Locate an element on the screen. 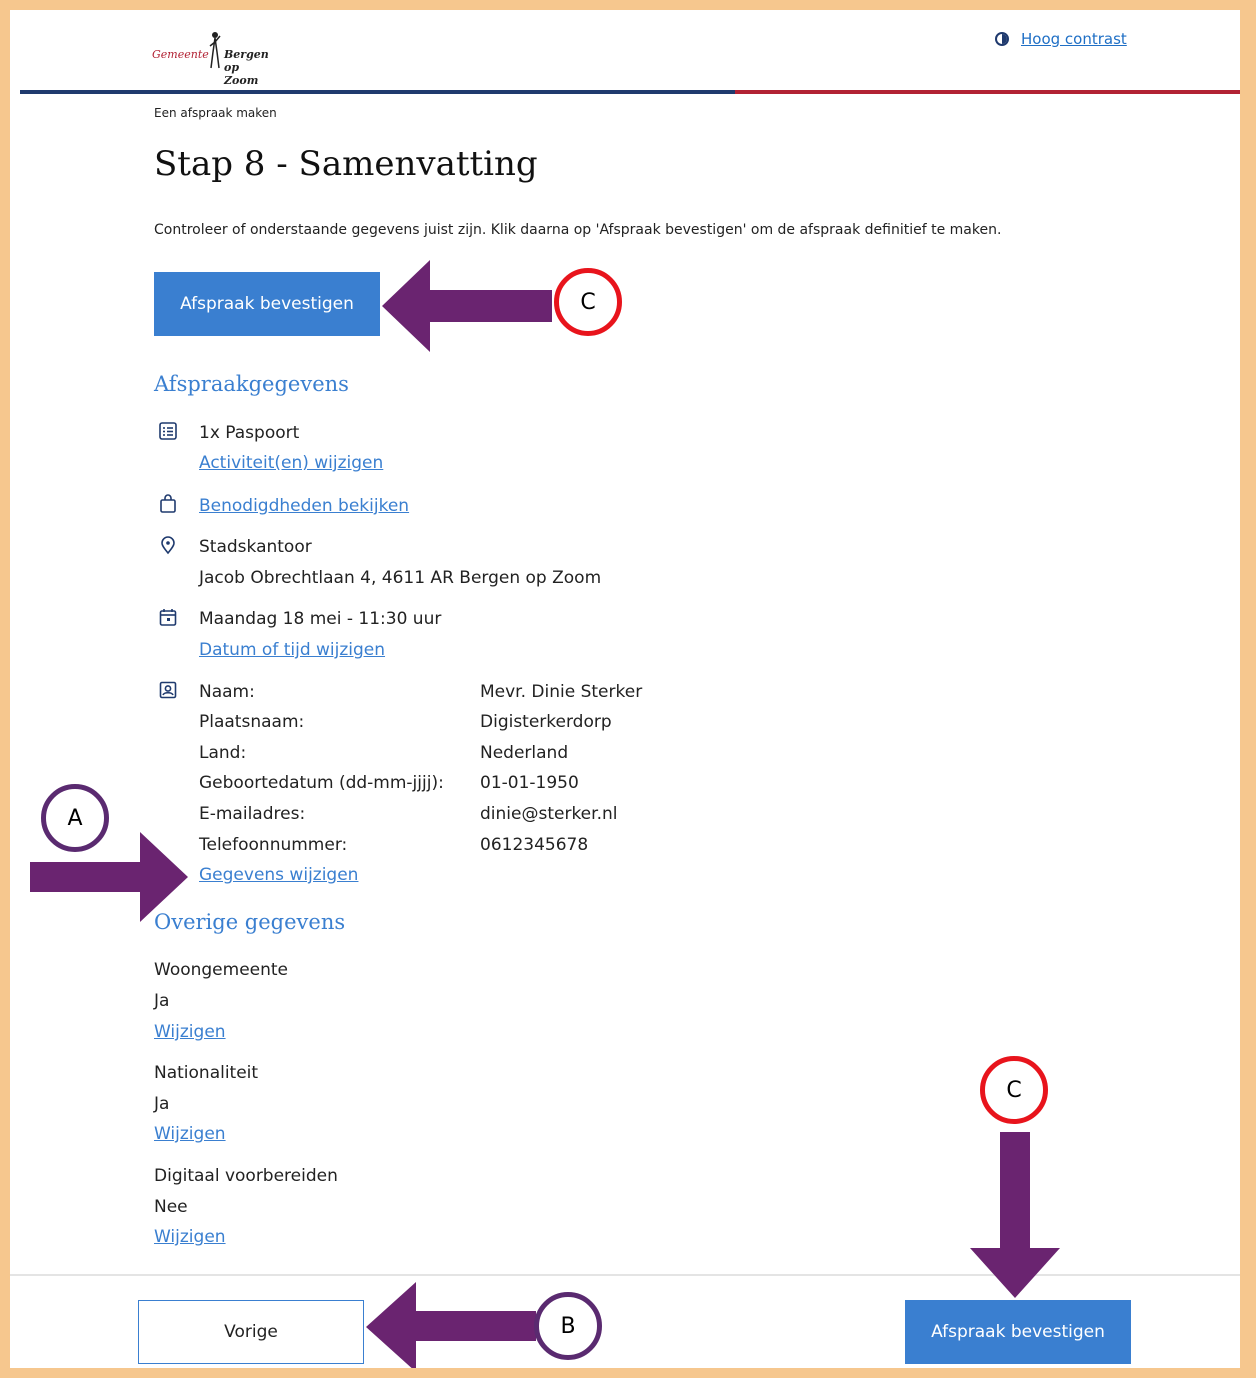 Image resolution: width=1256 pixels, height=1378 pixels. shopping-bag-icon is located at coordinates (168, 503).